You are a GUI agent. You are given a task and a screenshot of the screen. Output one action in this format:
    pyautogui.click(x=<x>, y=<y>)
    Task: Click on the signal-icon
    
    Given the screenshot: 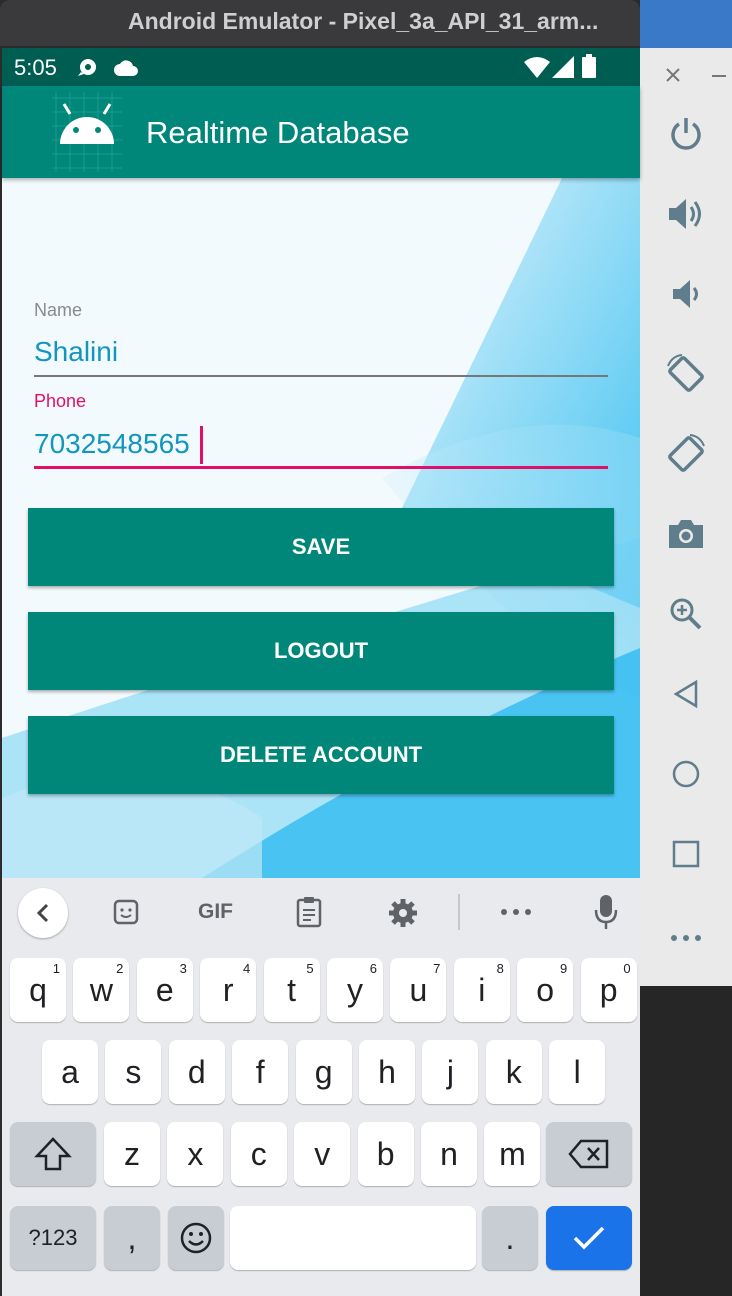 What is the action you would take?
    pyautogui.click(x=563, y=67)
    